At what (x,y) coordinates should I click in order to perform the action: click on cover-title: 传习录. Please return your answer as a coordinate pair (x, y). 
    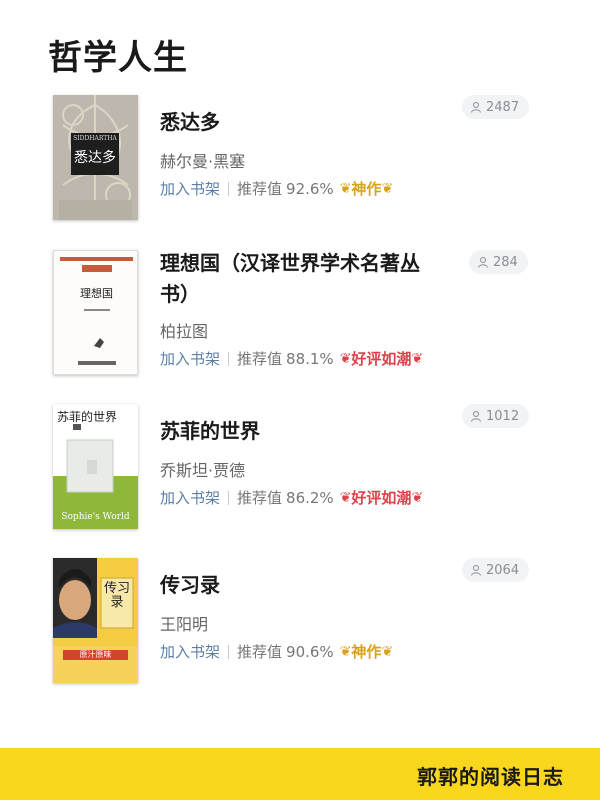
    Looking at the image, I should click on (116, 595).